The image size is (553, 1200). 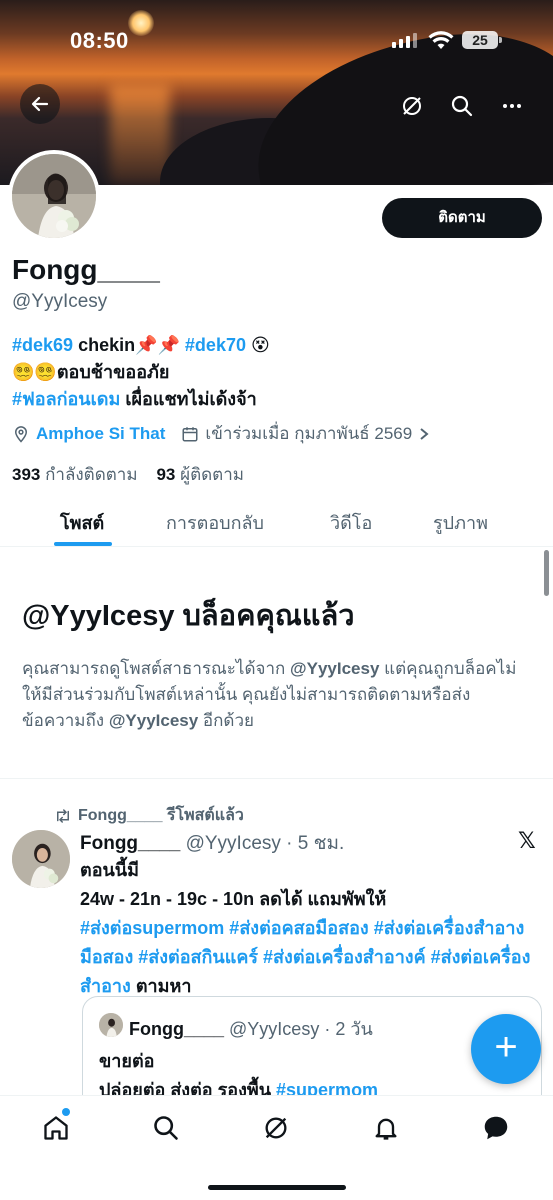 What do you see at coordinates (86, 269) in the screenshot?
I see `display-name: Fongg____` at bounding box center [86, 269].